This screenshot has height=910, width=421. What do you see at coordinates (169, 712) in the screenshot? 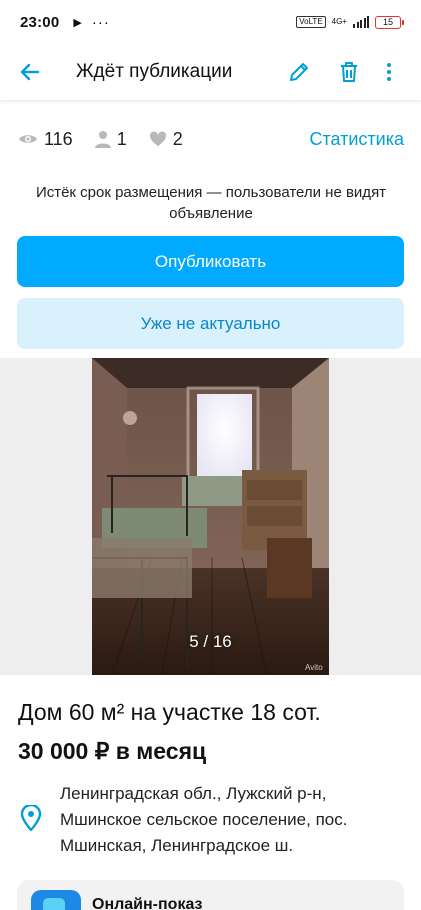
I see `listing-title: Дом 60 м² на участке 18 сот.` at bounding box center [169, 712].